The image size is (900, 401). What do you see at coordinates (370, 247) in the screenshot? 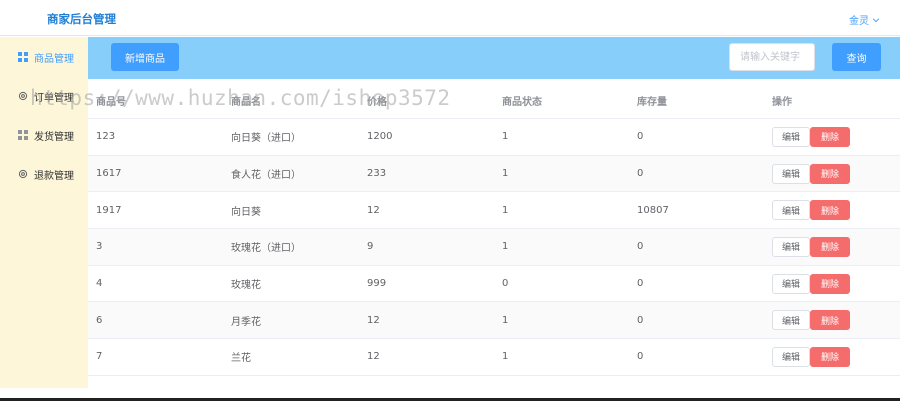
I see `table-cell: 9` at bounding box center [370, 247].